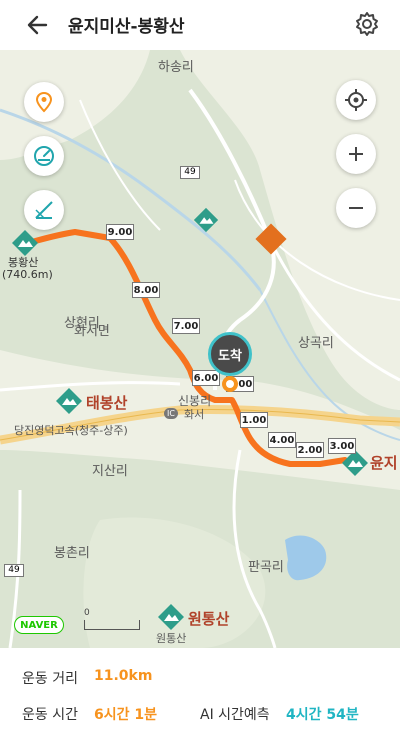 The width and height of the screenshot is (400, 733). What do you see at coordinates (38, 25) in the screenshot?
I see `back-arrow-icon` at bounding box center [38, 25].